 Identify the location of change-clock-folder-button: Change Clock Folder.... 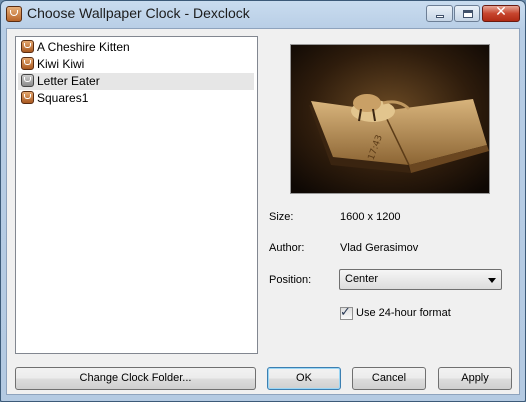
(135, 378).